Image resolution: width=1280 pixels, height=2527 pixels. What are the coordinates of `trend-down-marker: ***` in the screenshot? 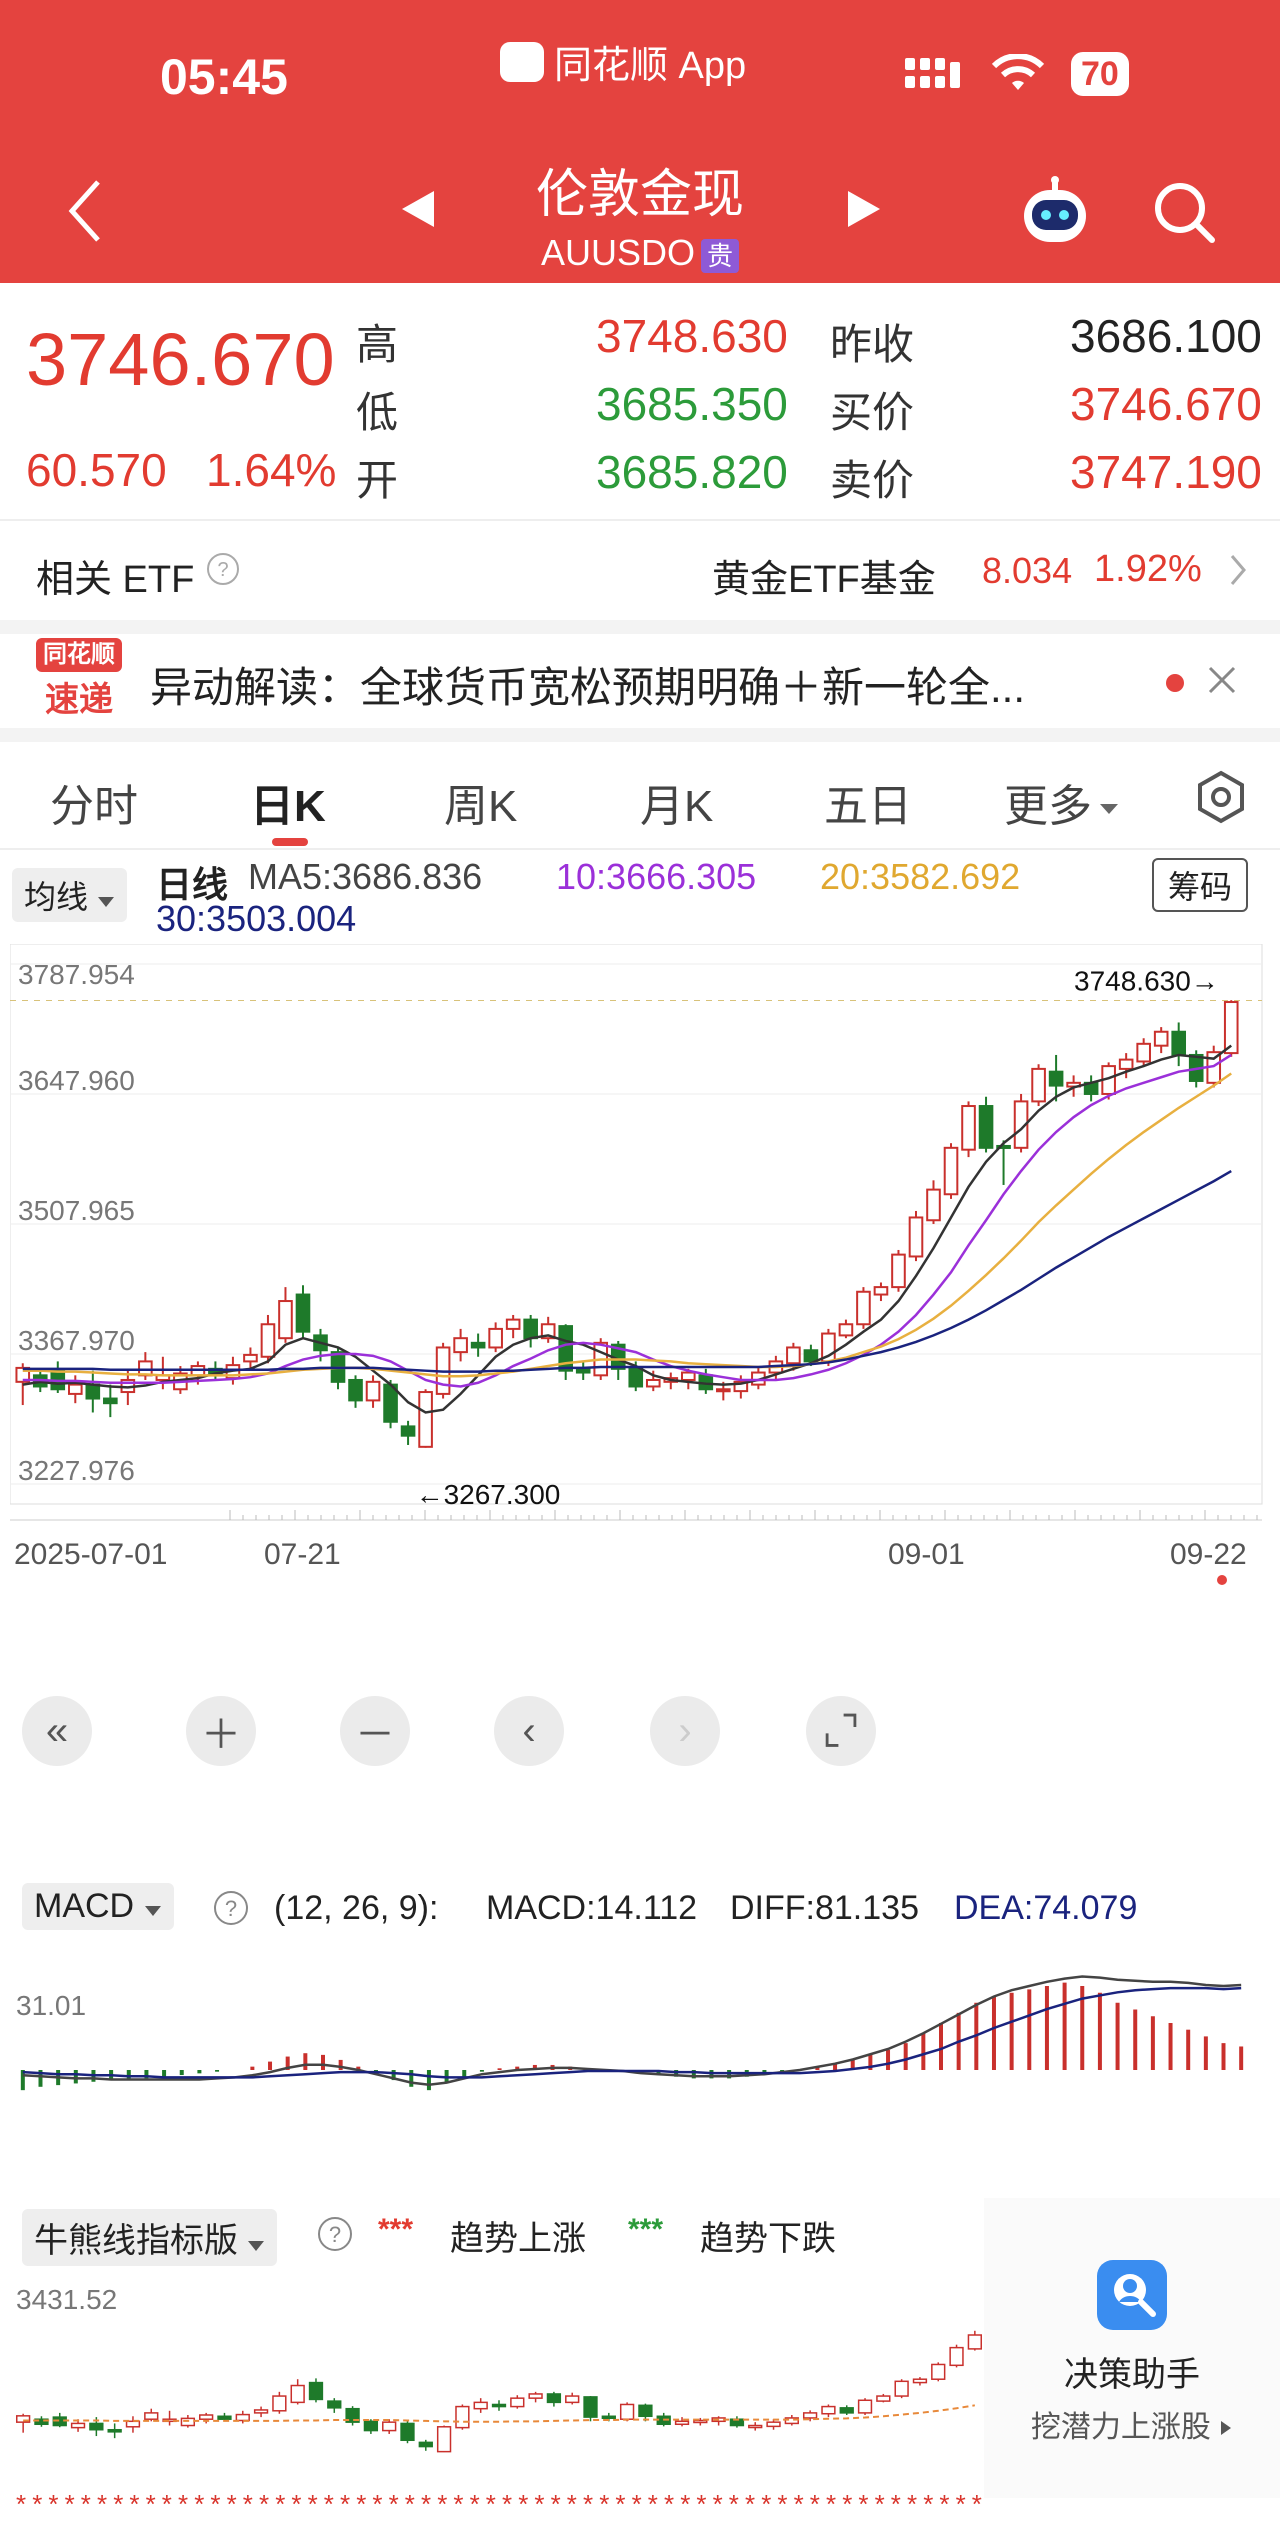 It's located at (646, 2229).